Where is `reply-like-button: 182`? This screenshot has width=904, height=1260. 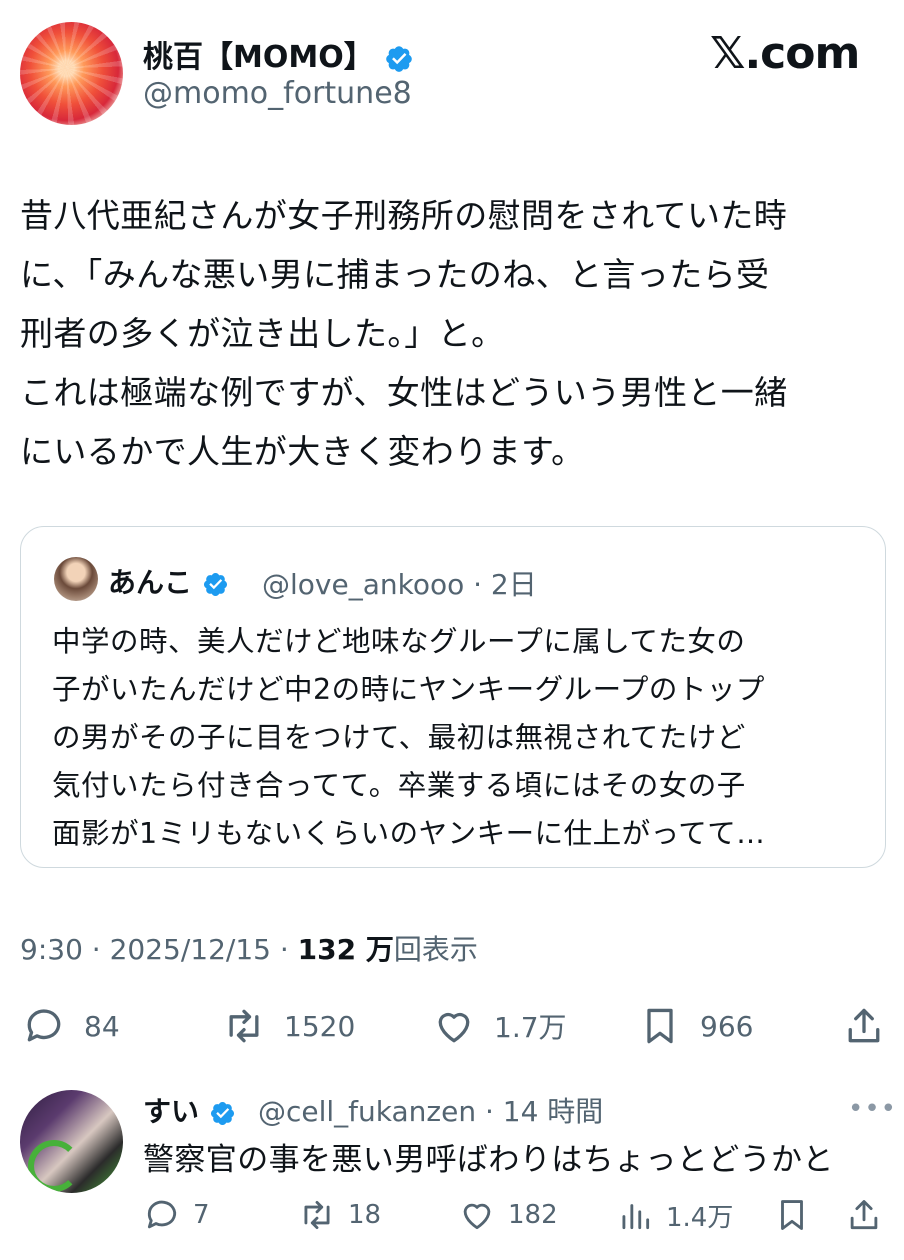
reply-like-button: 182 is located at coordinates (508, 1215).